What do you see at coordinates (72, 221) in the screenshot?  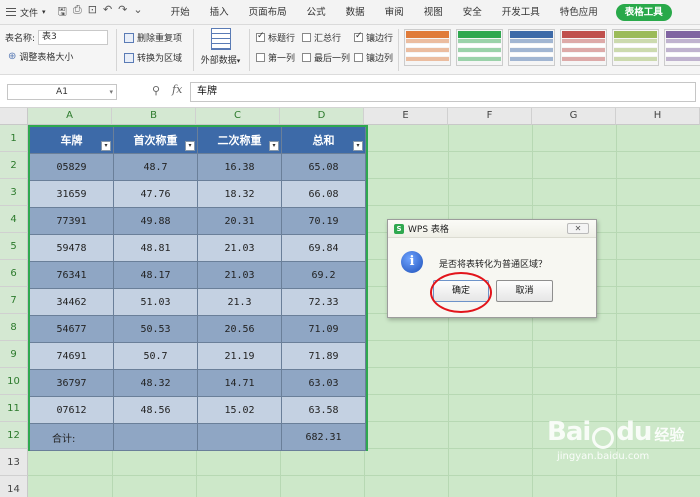 I see `table-cell: 77391` at bounding box center [72, 221].